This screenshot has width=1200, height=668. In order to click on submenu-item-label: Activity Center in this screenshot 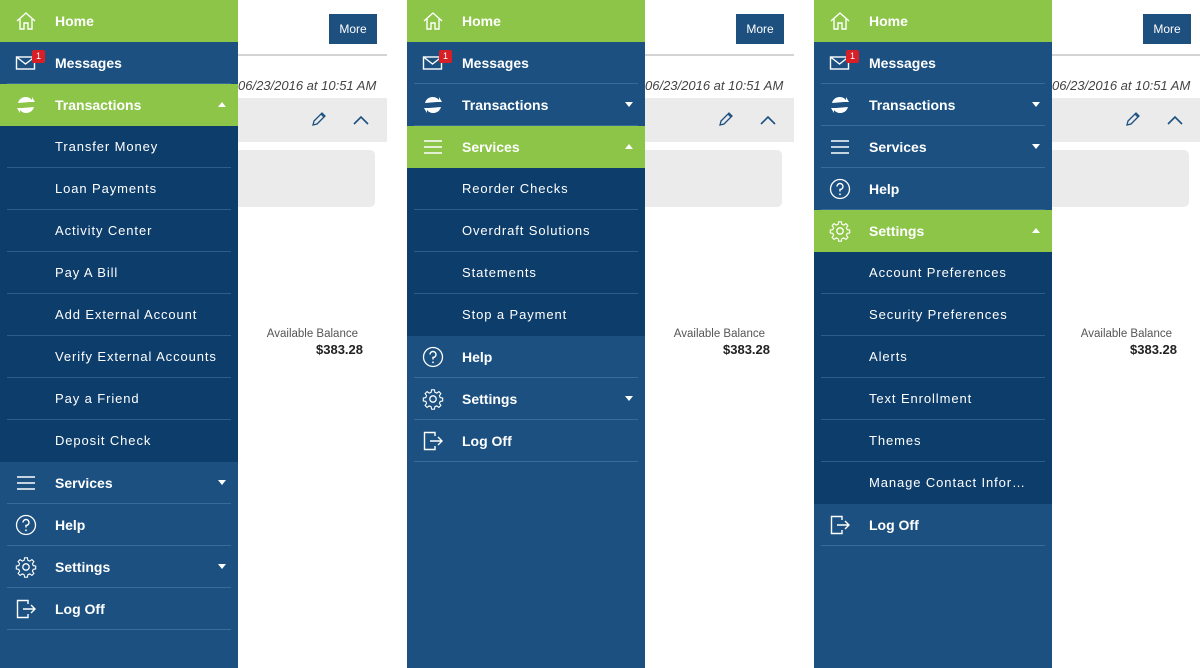, I will do `click(104, 230)`.